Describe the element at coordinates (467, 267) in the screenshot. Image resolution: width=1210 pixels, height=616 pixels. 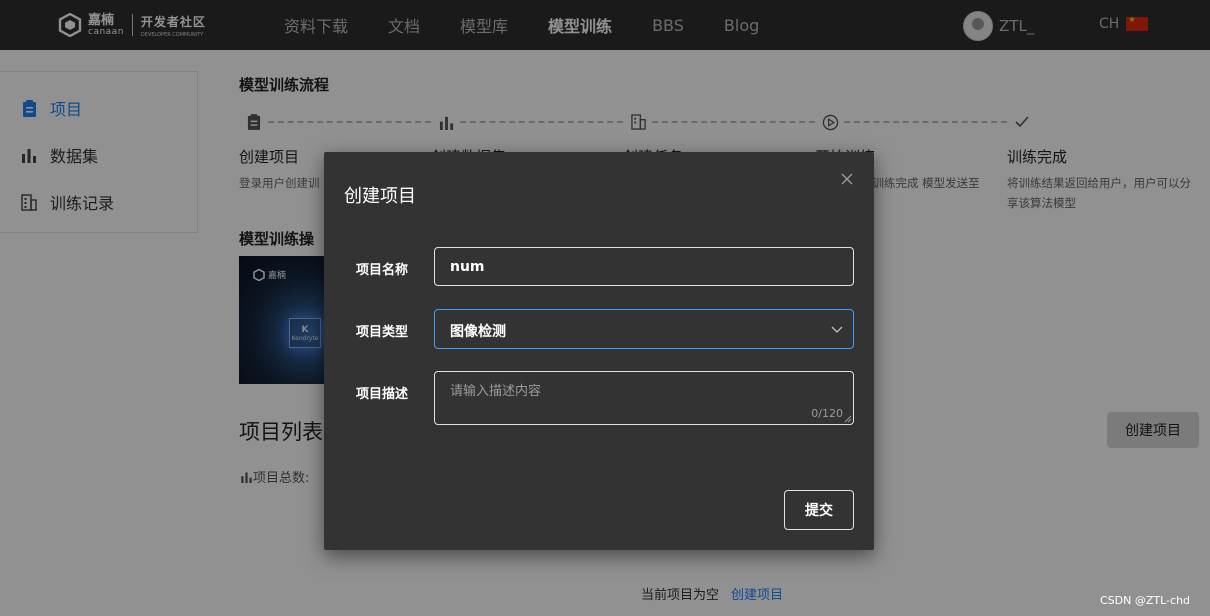
I see `project-name-value: num` at that location.